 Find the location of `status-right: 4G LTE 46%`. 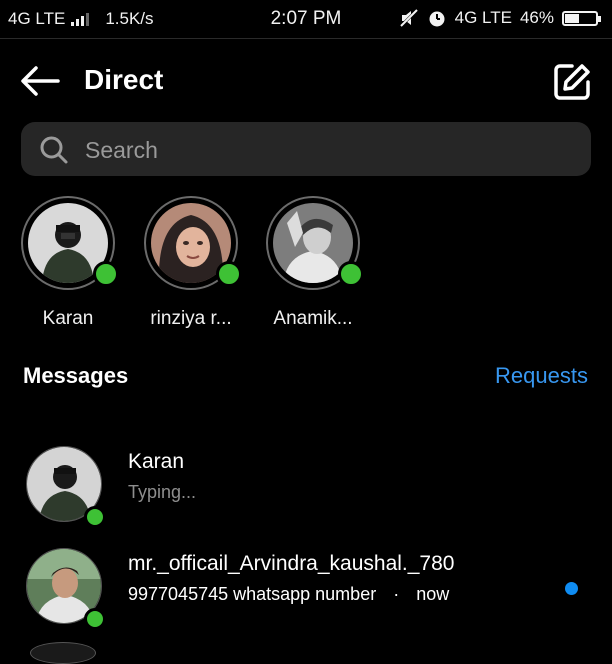

status-right: 4G LTE 46% is located at coordinates (500, 18).